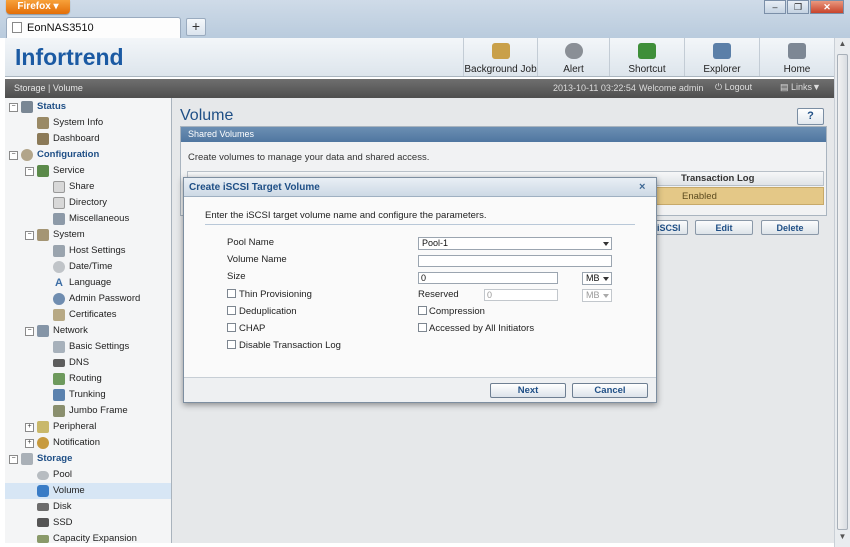  What do you see at coordinates (798, 7) in the screenshot?
I see `restore-button: ❐` at bounding box center [798, 7].